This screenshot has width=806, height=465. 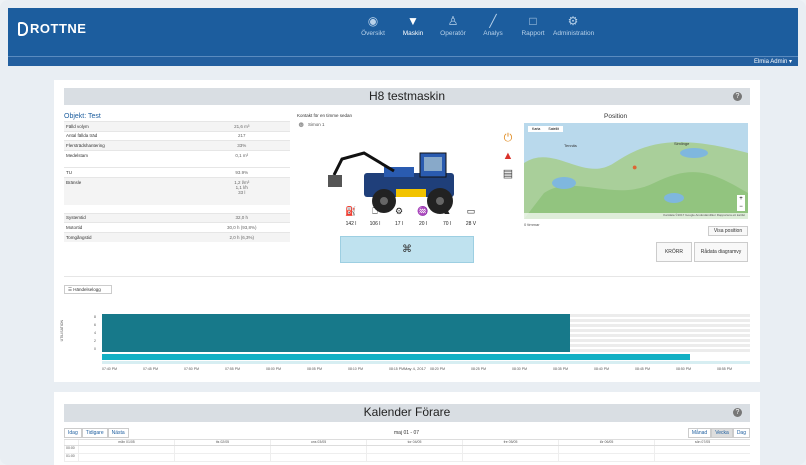 I want to click on sensor-fuel: ⛽ 142 l, so click(x=351, y=216).